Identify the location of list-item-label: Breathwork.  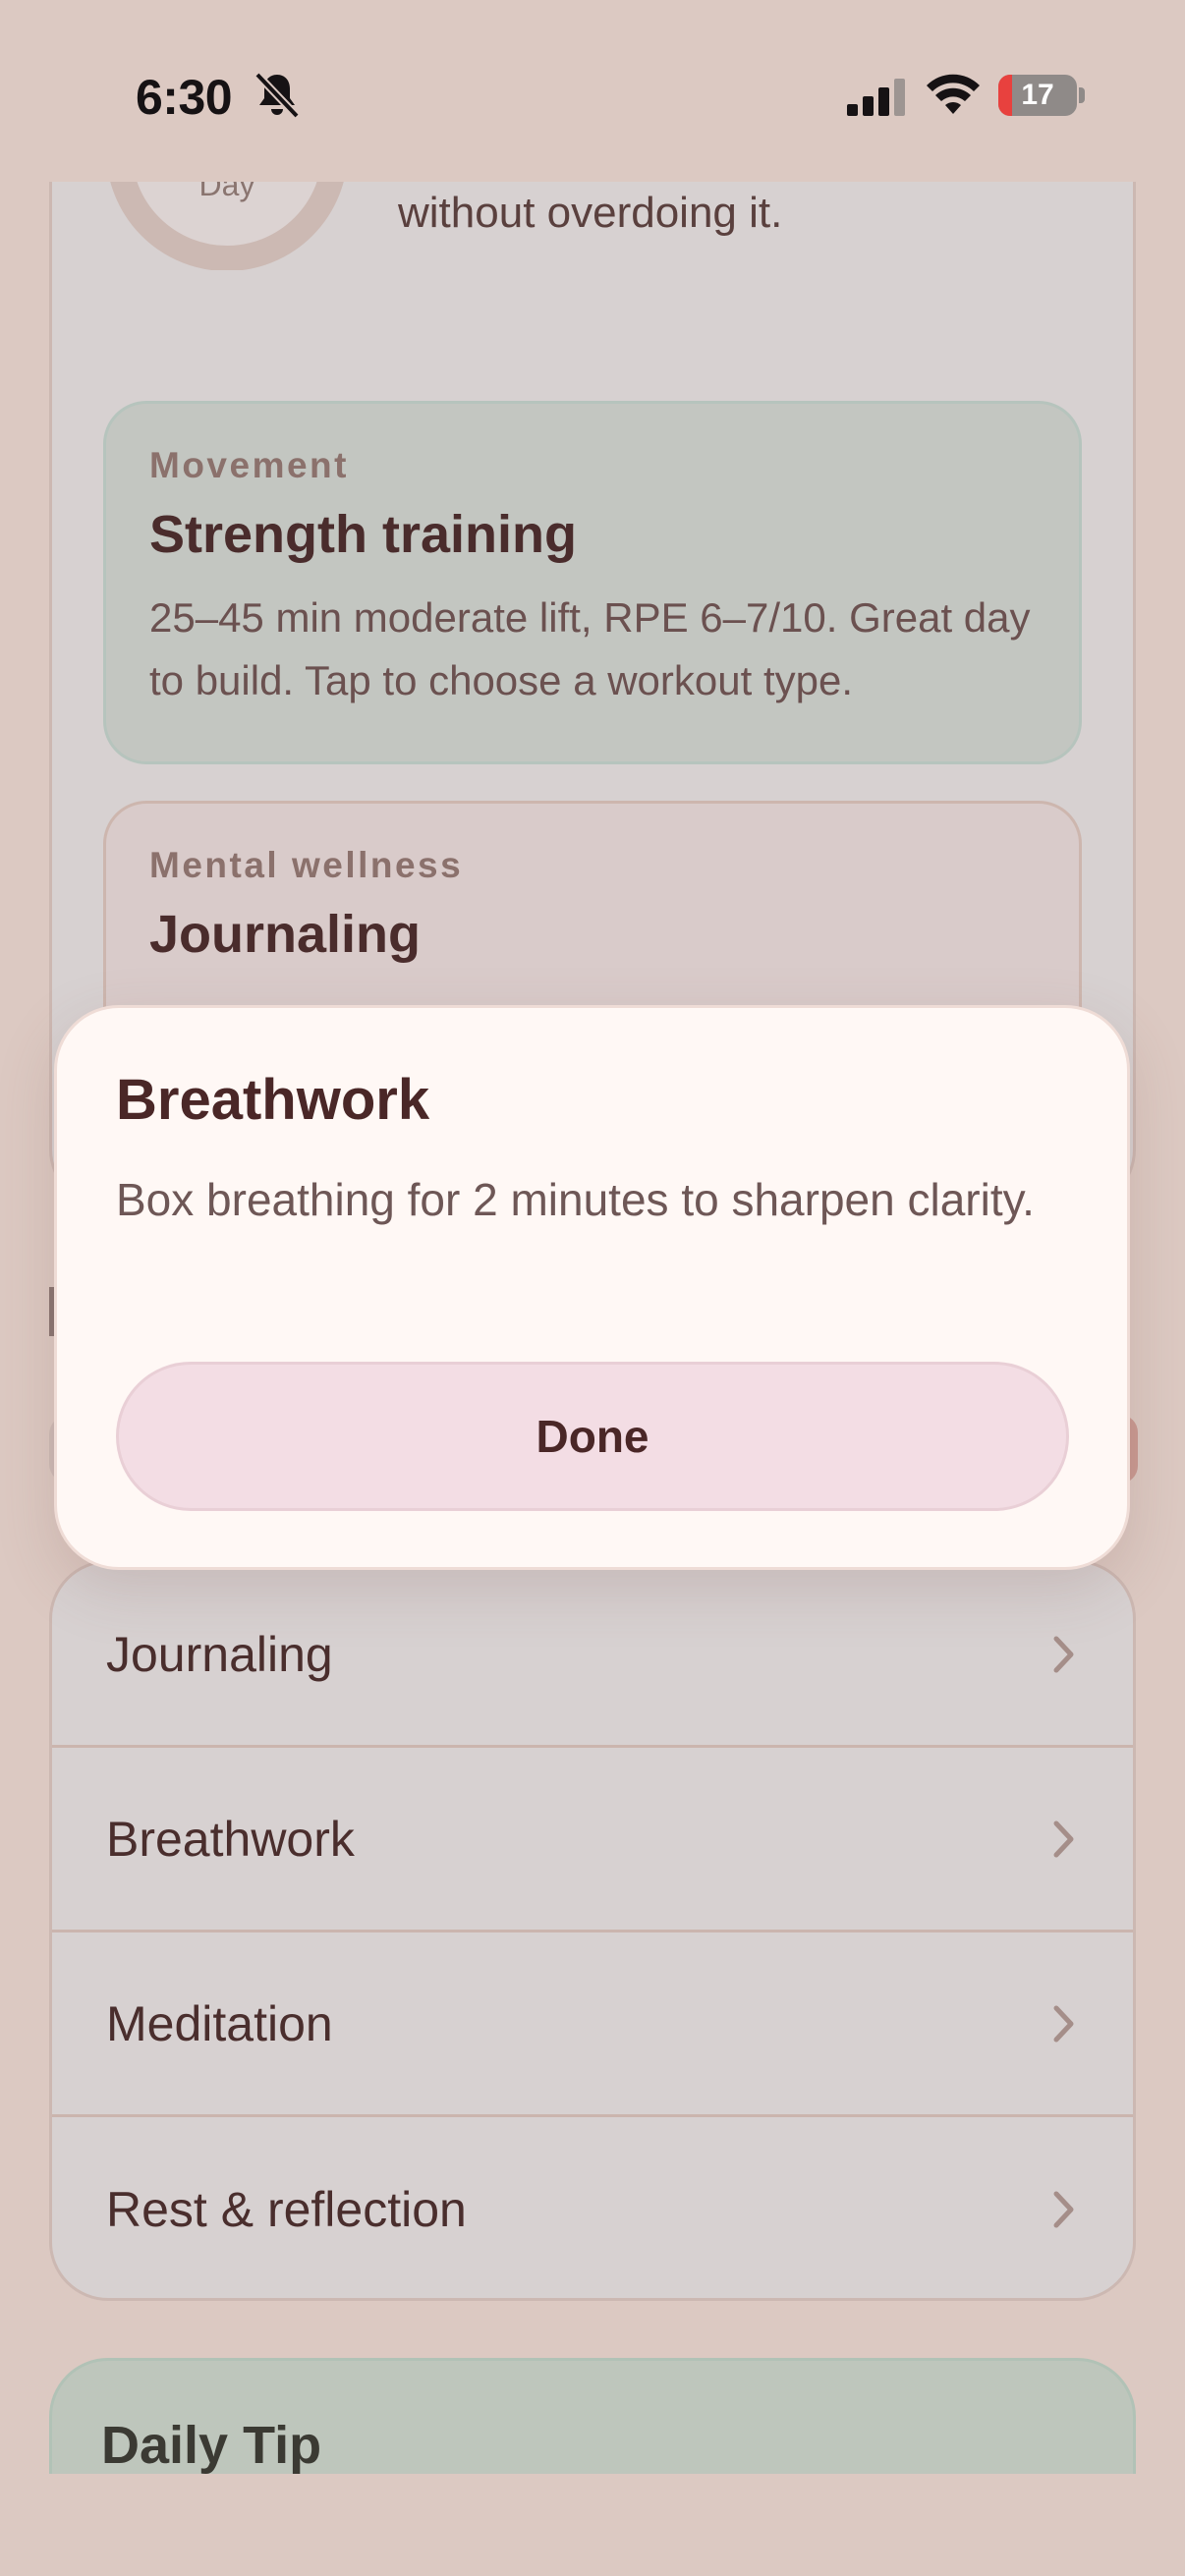
(231, 1839).